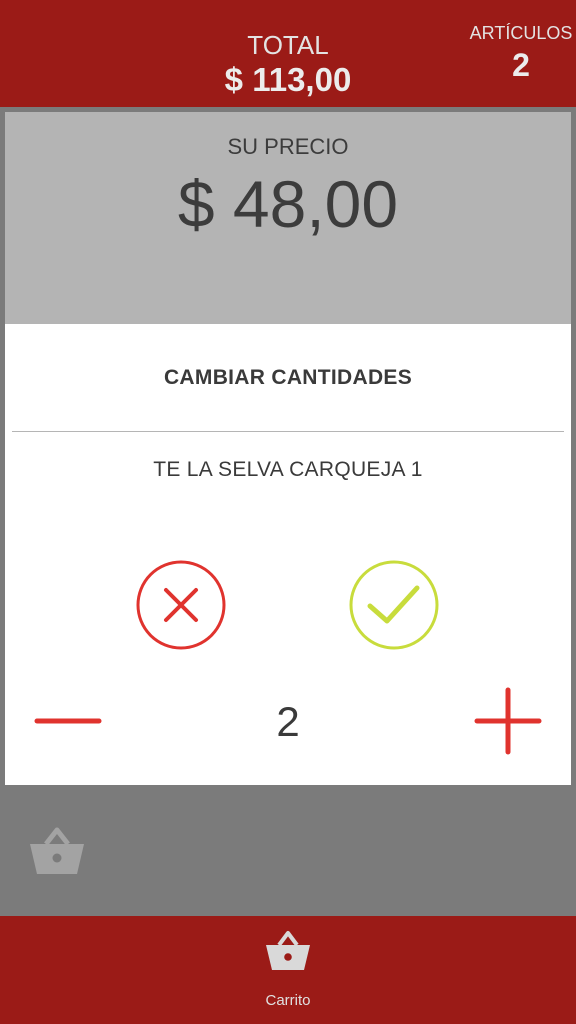 Image resolution: width=576 pixels, height=1024 pixels. What do you see at coordinates (521, 33) in the screenshot?
I see `articles-label: ARTÍCULOS` at bounding box center [521, 33].